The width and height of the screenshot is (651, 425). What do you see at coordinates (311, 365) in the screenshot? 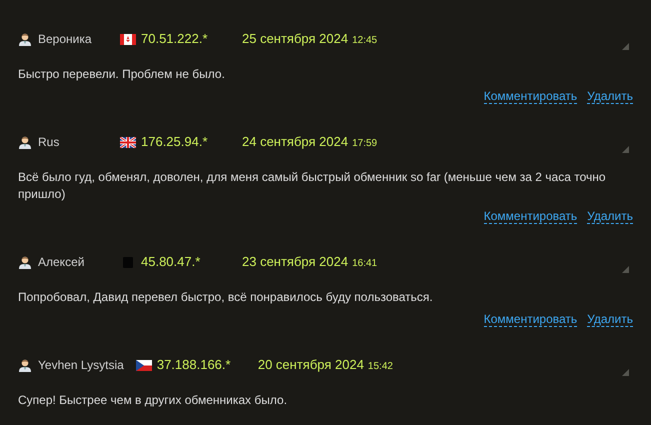
I see `comment-date: 20 сентября 2024` at bounding box center [311, 365].